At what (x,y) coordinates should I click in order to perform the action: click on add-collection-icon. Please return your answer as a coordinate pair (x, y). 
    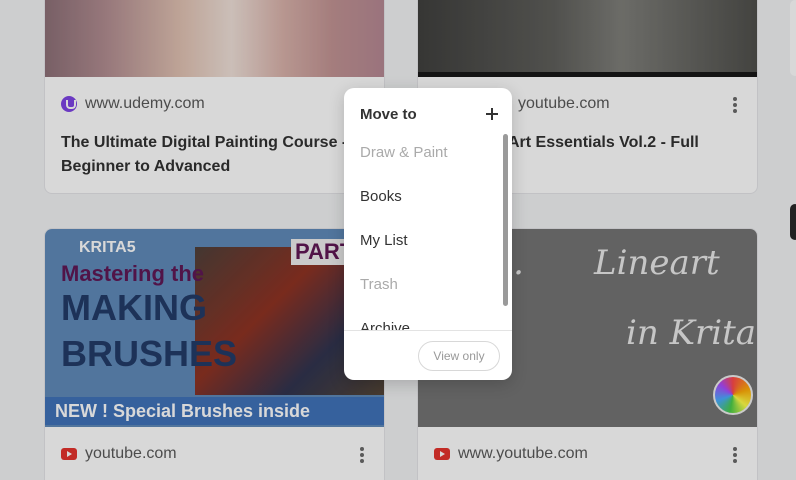
    Looking at the image, I should click on (492, 114).